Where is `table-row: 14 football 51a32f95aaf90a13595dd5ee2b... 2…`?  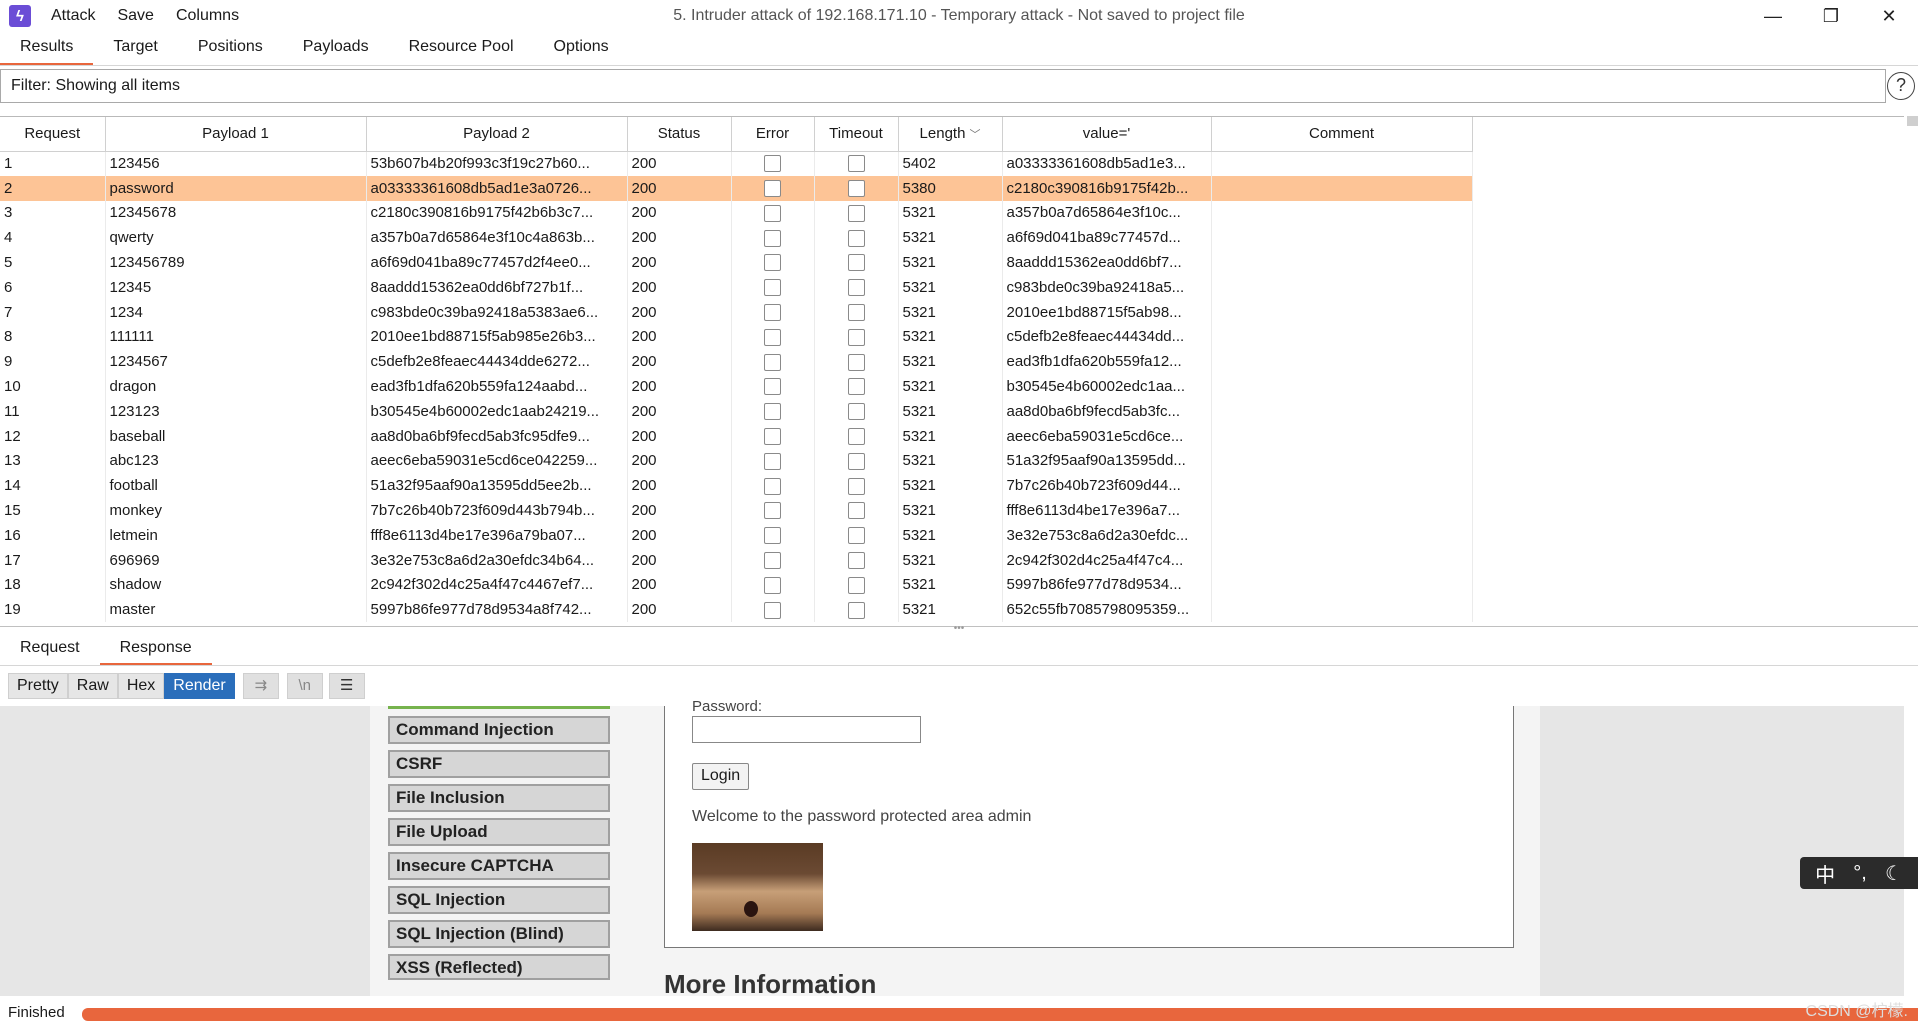 table-row: 14 football 51a32f95aaf90a13595dd5ee2b... 2… is located at coordinates (736, 486).